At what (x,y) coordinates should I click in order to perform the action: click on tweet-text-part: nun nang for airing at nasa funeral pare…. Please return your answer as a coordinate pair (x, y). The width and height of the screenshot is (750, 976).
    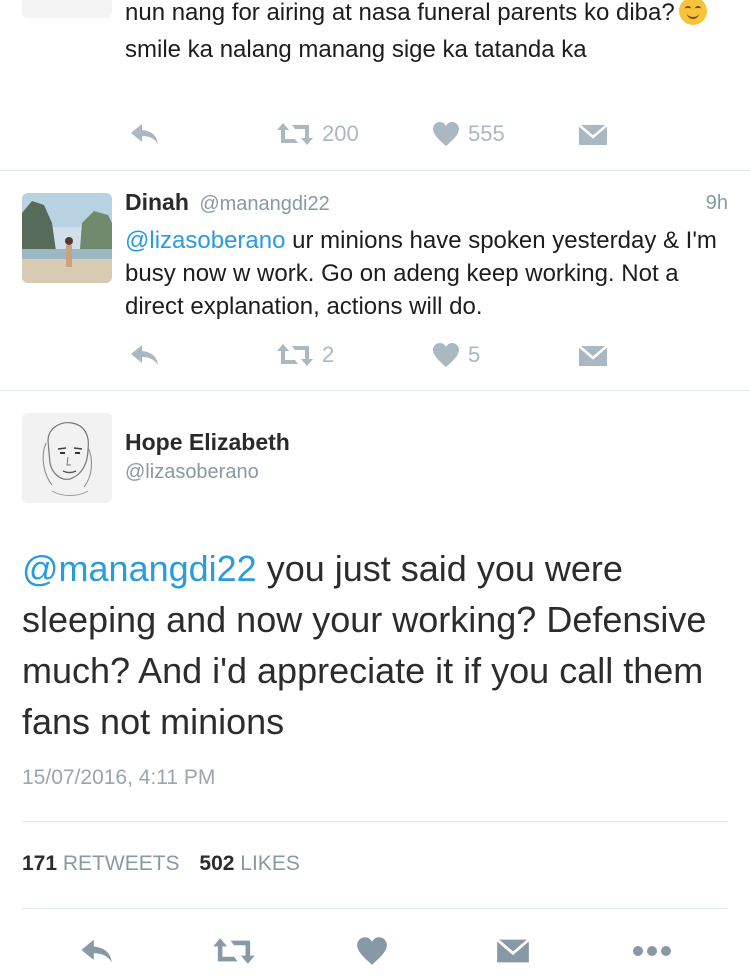
    Looking at the image, I should click on (400, 13).